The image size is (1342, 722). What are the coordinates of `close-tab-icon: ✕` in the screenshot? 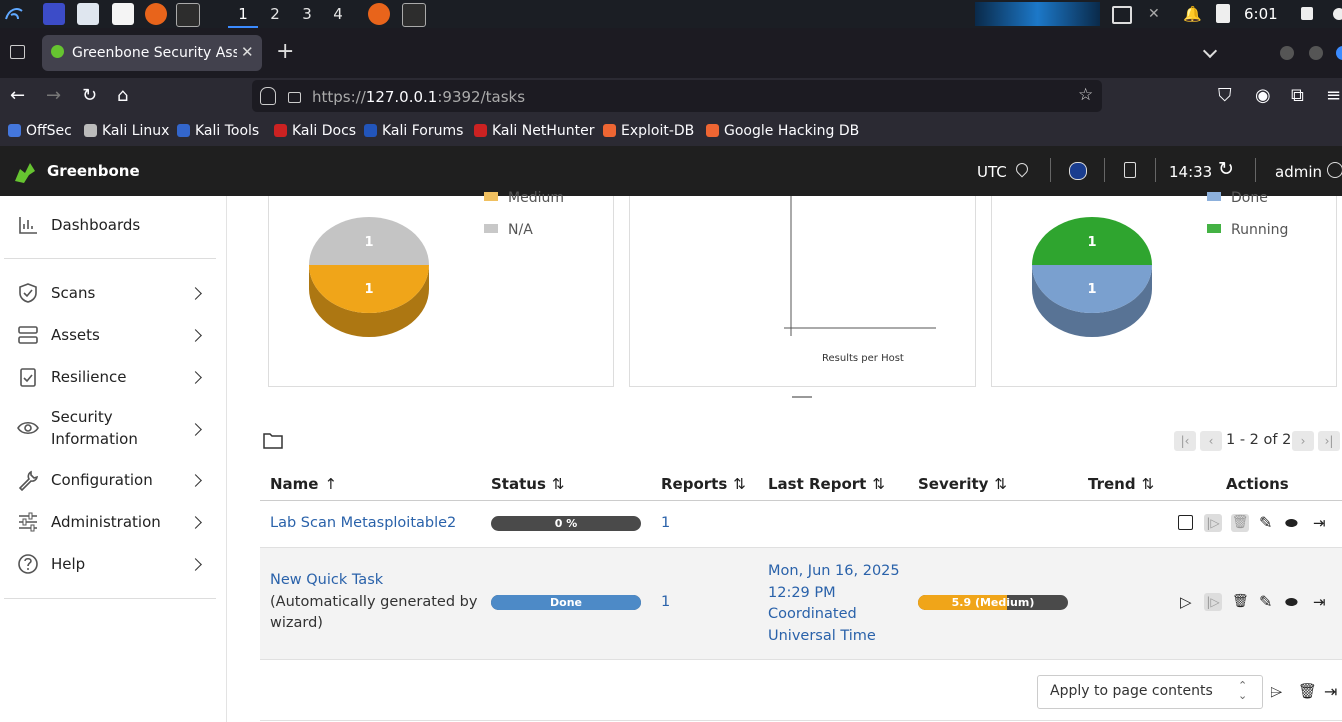 It's located at (247, 52).